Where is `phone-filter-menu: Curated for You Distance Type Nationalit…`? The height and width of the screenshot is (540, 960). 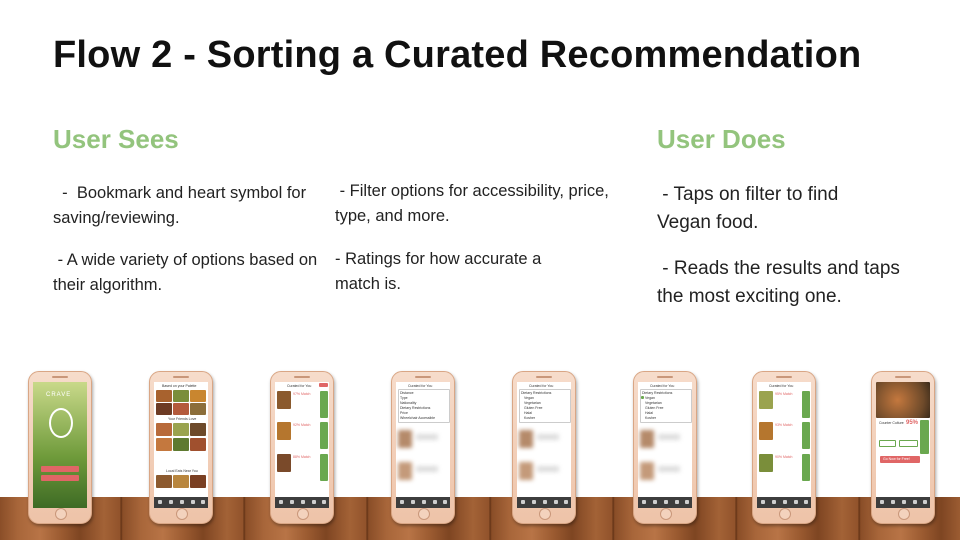 phone-filter-menu: Curated for You Distance Type Nationalit… is located at coordinates (423, 447).